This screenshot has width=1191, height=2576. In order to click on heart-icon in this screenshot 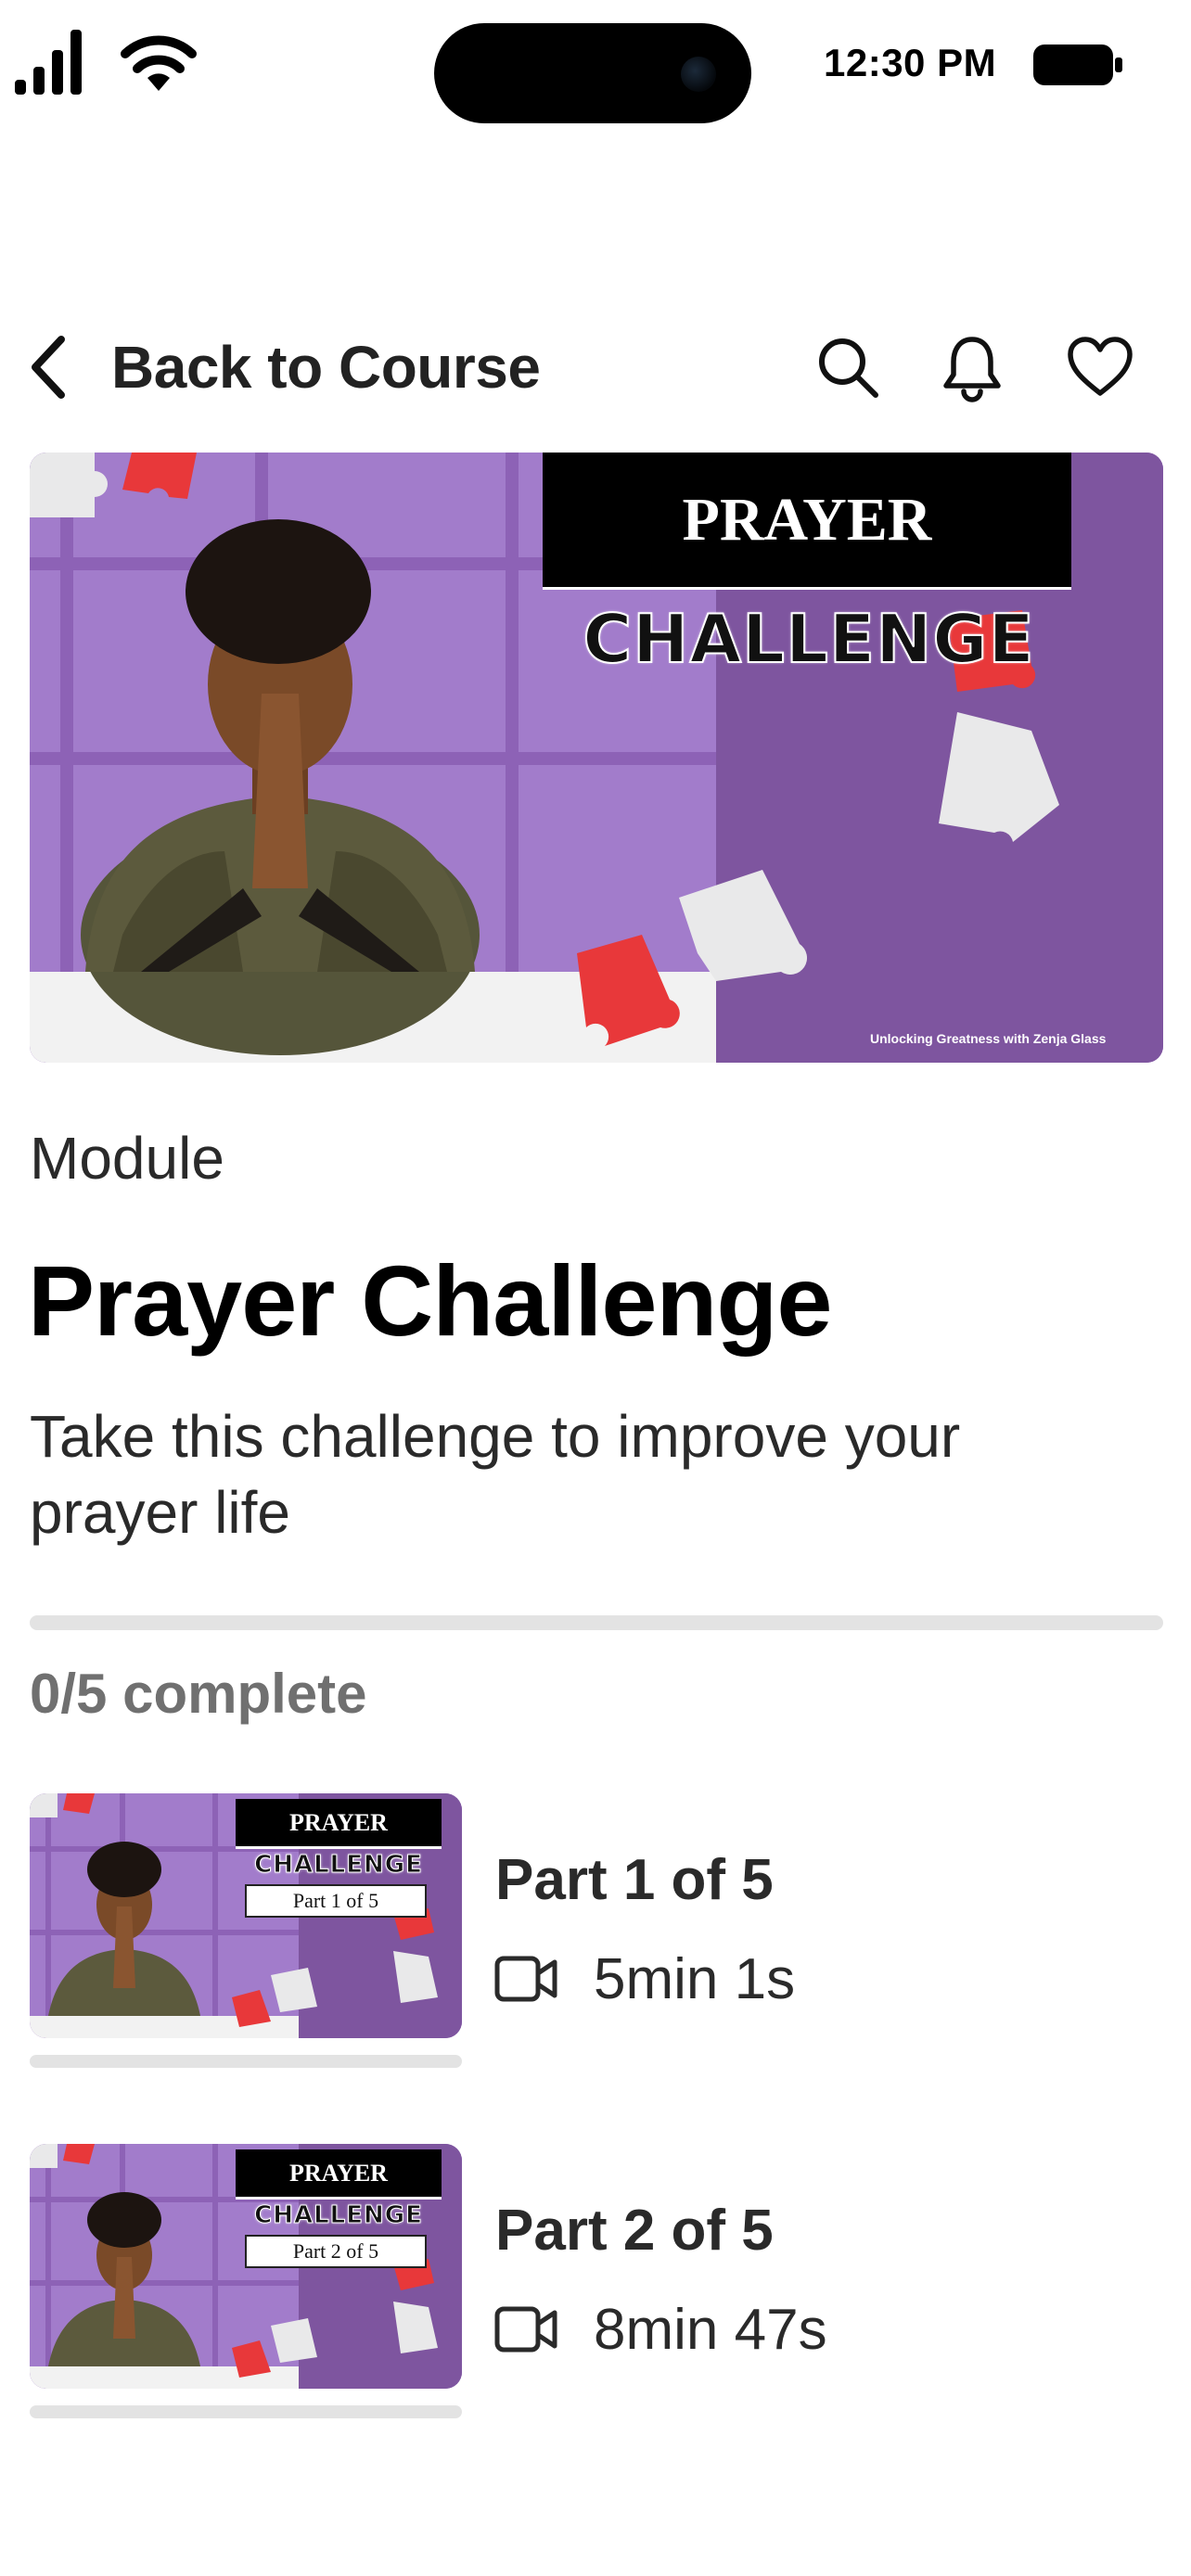, I will do `click(1100, 366)`.